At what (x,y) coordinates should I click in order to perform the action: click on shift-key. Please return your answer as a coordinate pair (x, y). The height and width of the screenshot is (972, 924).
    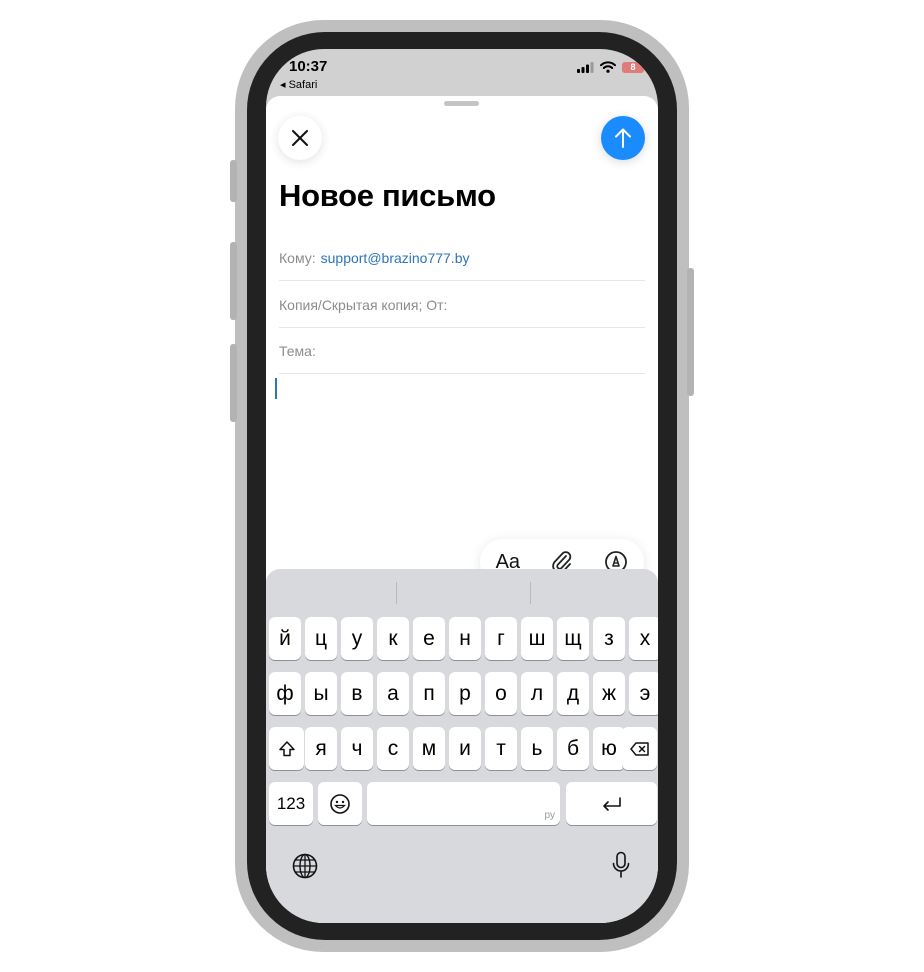
    Looking at the image, I should click on (286, 748).